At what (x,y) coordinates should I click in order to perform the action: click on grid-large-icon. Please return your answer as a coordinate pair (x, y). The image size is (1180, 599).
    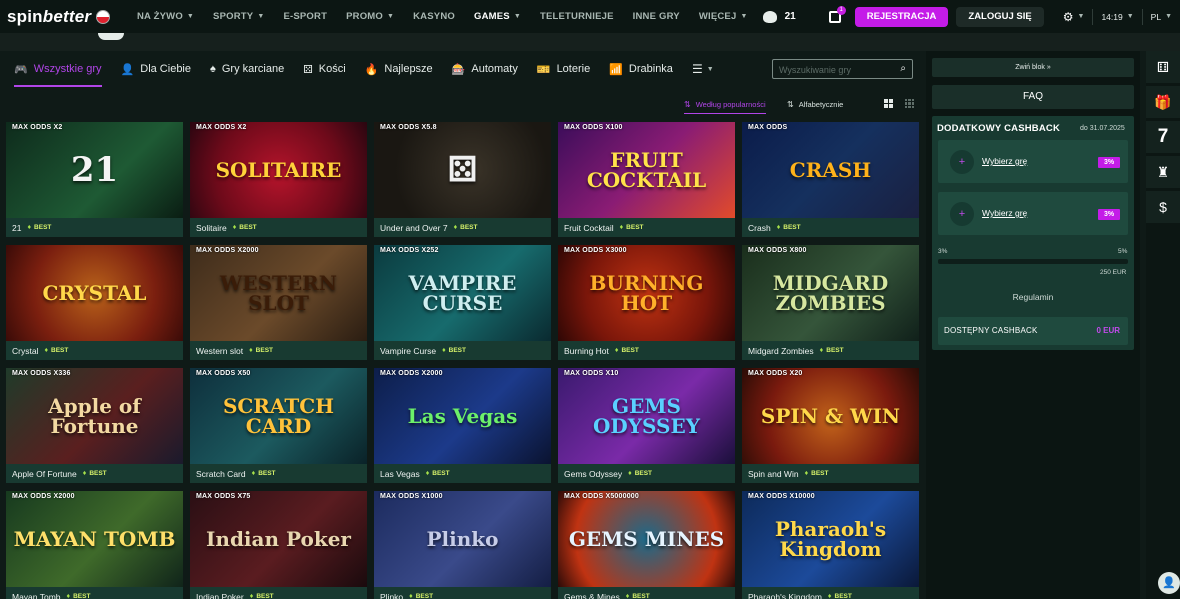
    Looking at the image, I should click on (888, 103).